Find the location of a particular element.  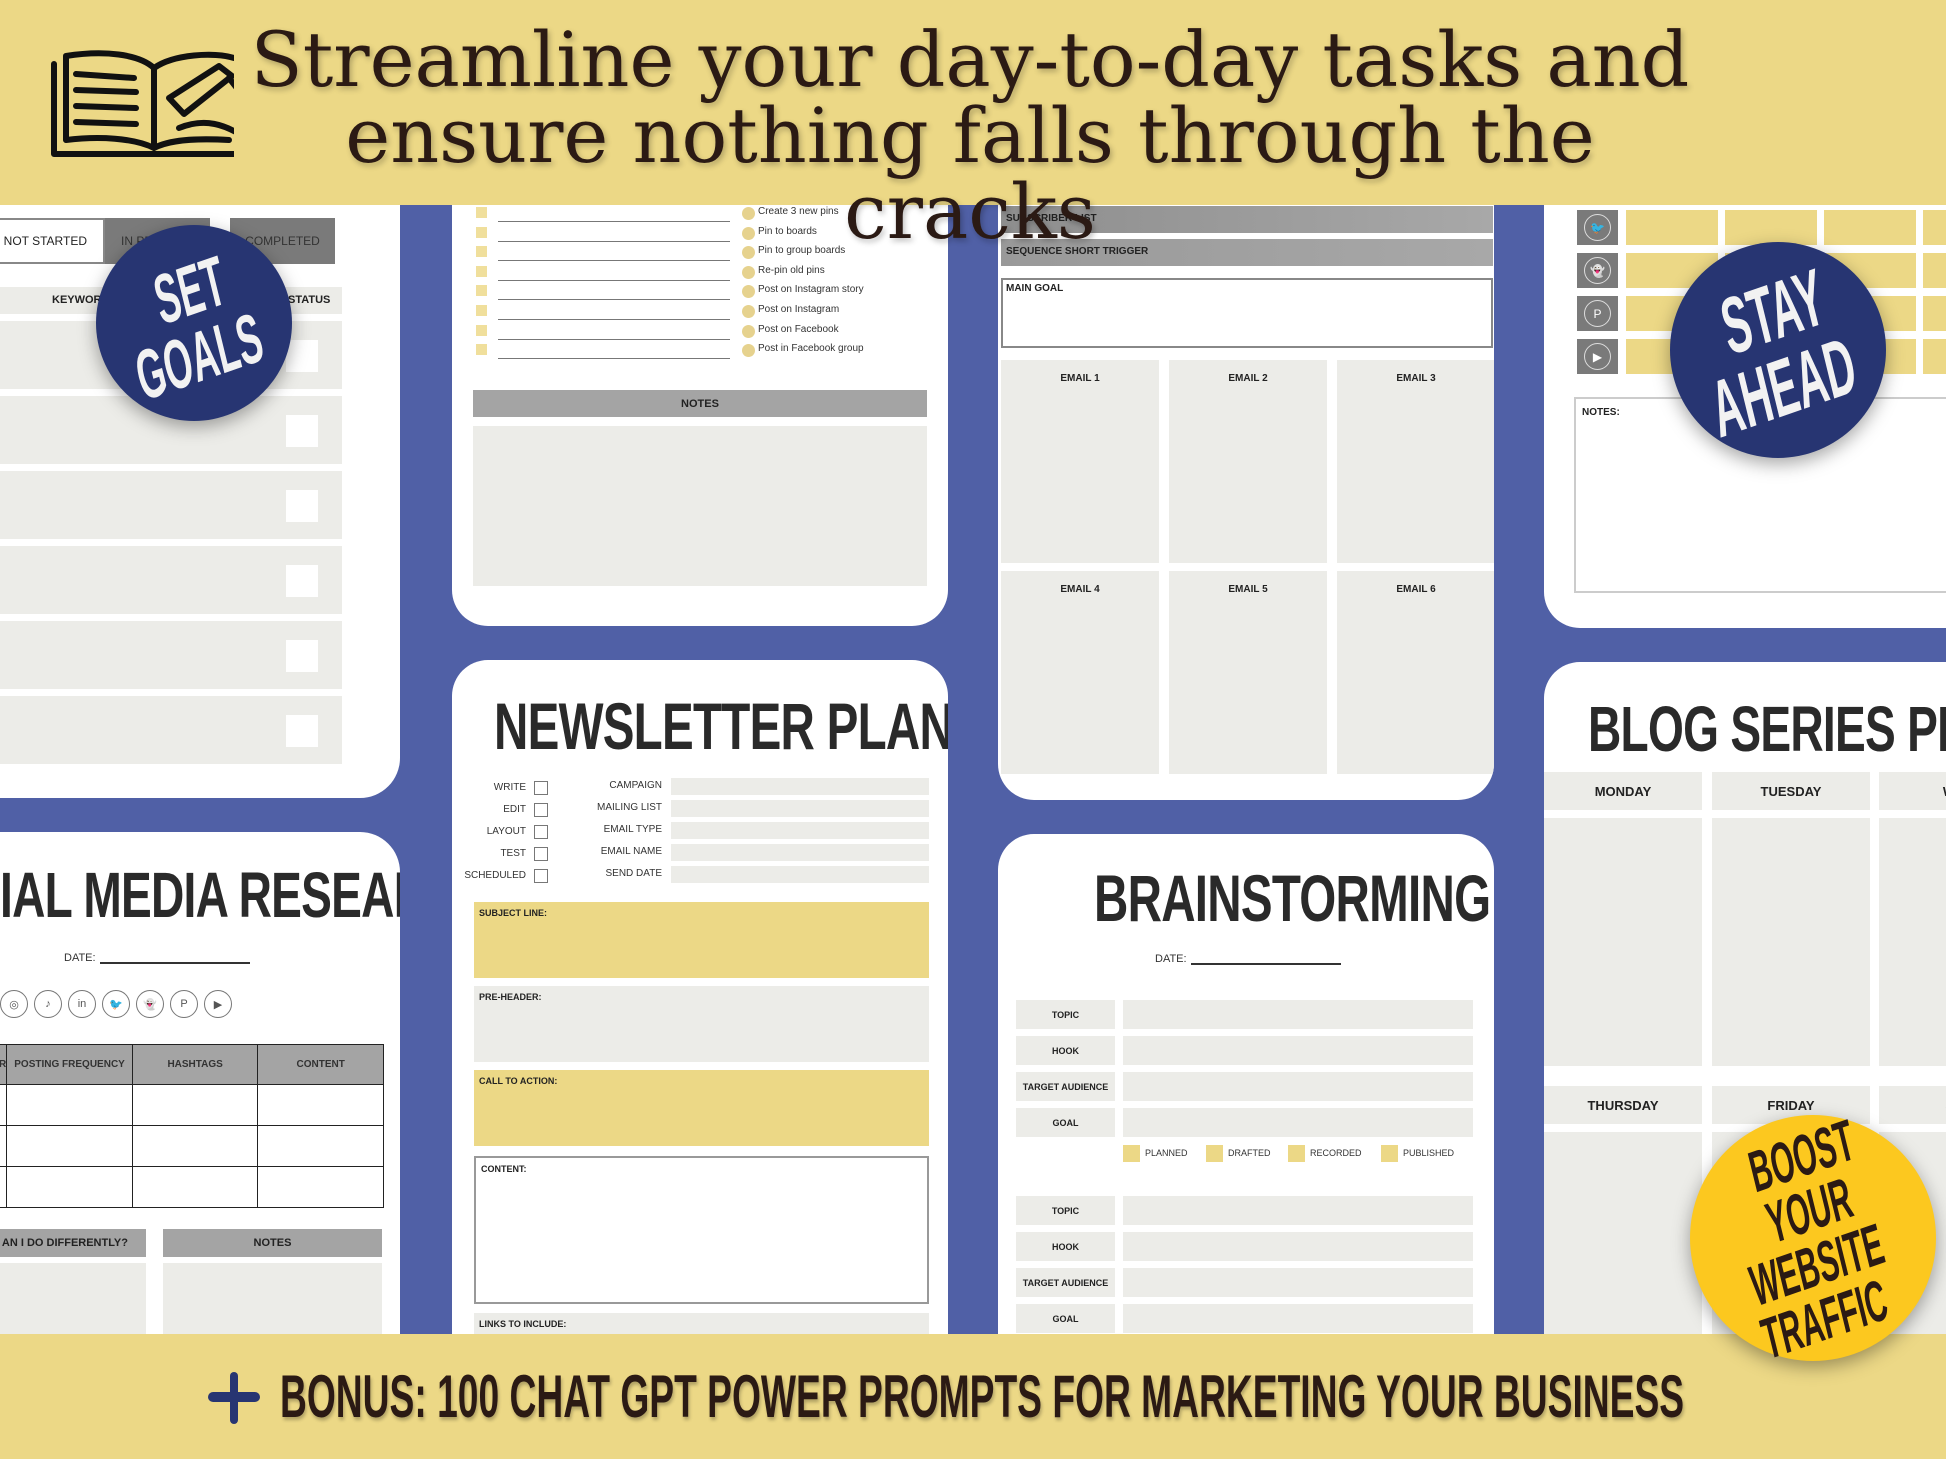

email-box: EMAIL 2 is located at coordinates (1248, 461).